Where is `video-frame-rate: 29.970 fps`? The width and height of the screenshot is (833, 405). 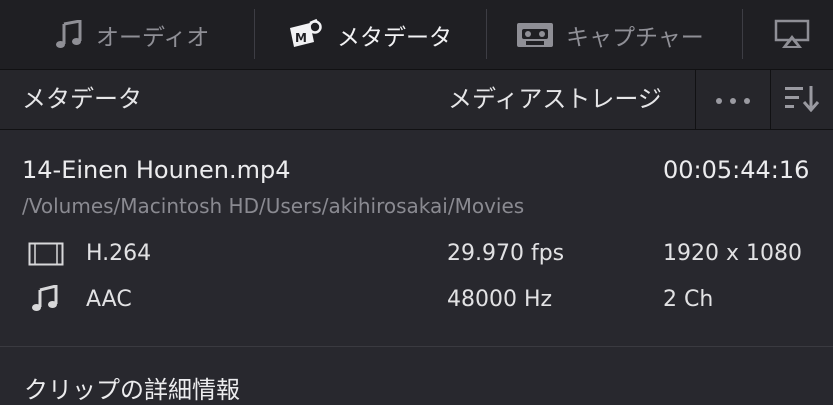 video-frame-rate: 29.970 fps is located at coordinates (506, 253).